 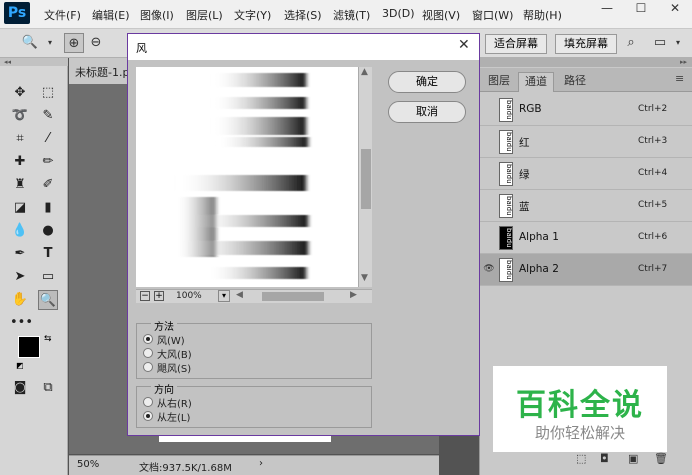 What do you see at coordinates (252, 15) in the screenshot?
I see `menu-type: 文字(Y)` at bounding box center [252, 15].